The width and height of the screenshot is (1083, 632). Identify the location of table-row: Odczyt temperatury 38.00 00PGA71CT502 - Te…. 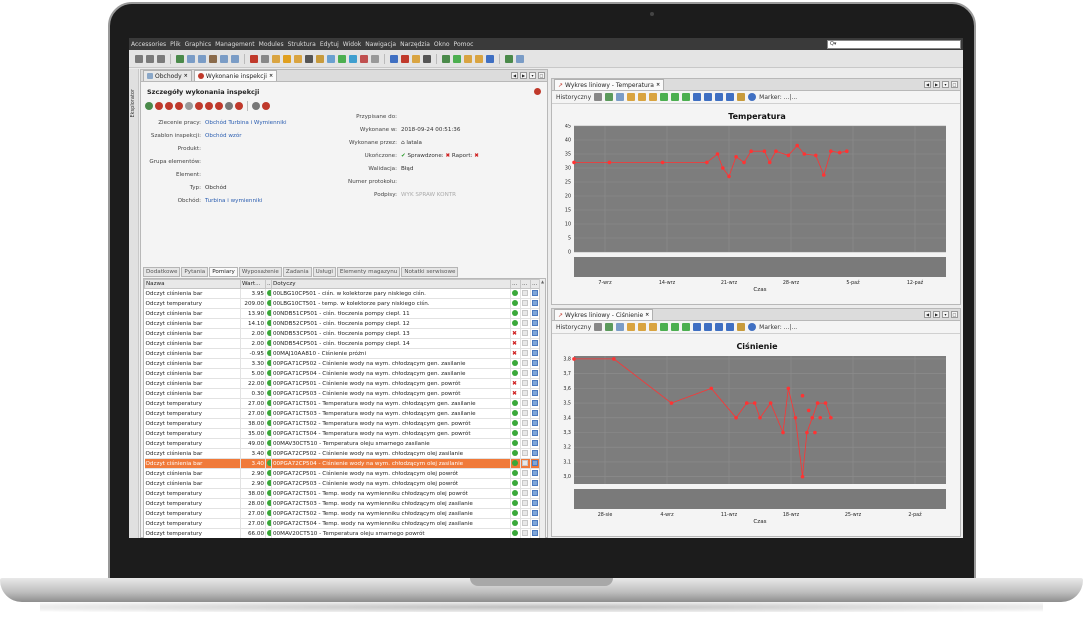
(342, 423).